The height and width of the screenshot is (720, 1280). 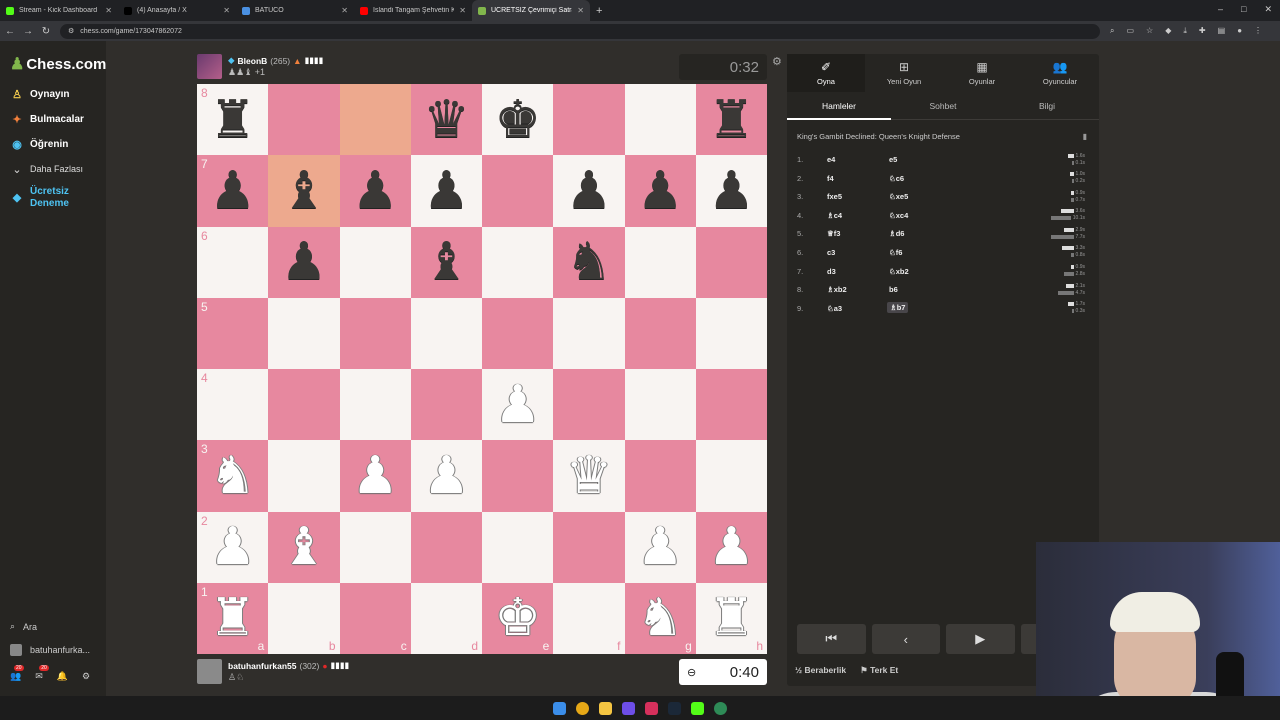 I want to click on white-move: ♗c4, so click(x=834, y=215).